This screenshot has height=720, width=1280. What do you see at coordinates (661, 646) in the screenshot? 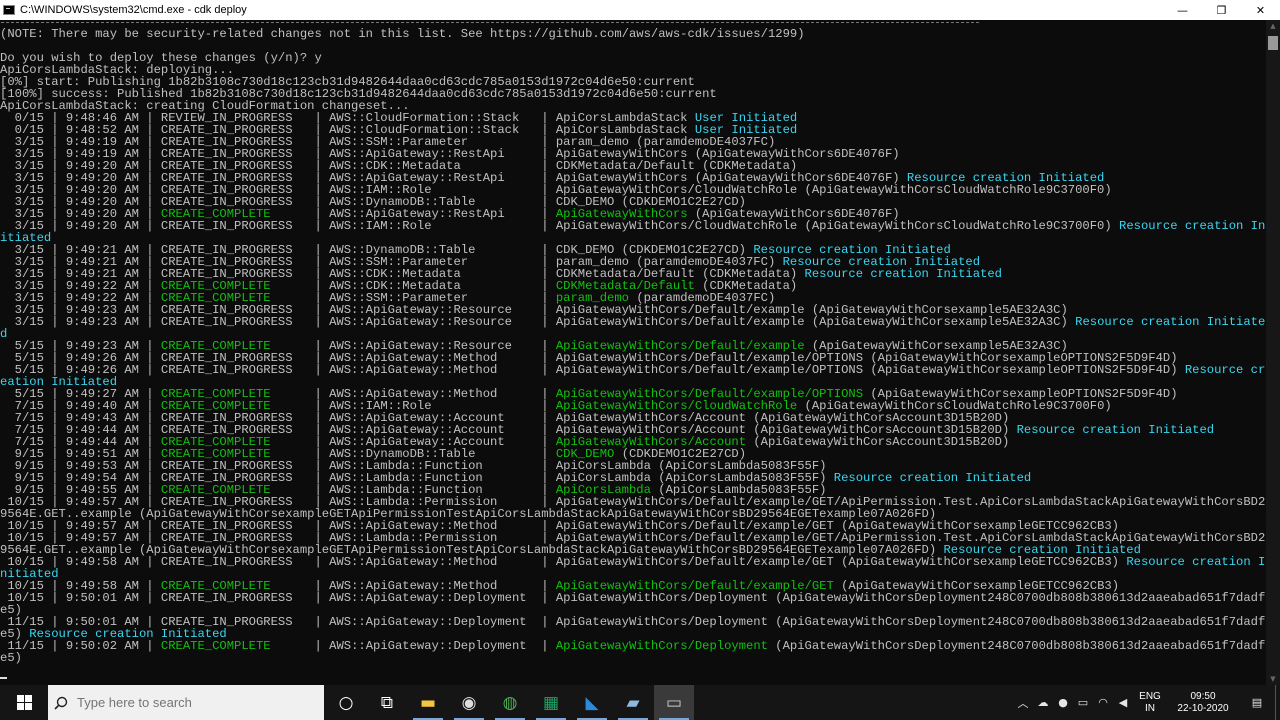
I see `status-complete-text: ApiGatewayWithCors/Deployment` at bounding box center [661, 646].